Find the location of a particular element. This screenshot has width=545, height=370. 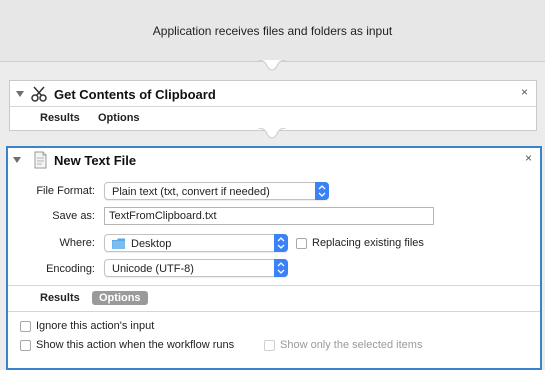

ignore-input-label: Ignore this action's input is located at coordinates (95, 326).